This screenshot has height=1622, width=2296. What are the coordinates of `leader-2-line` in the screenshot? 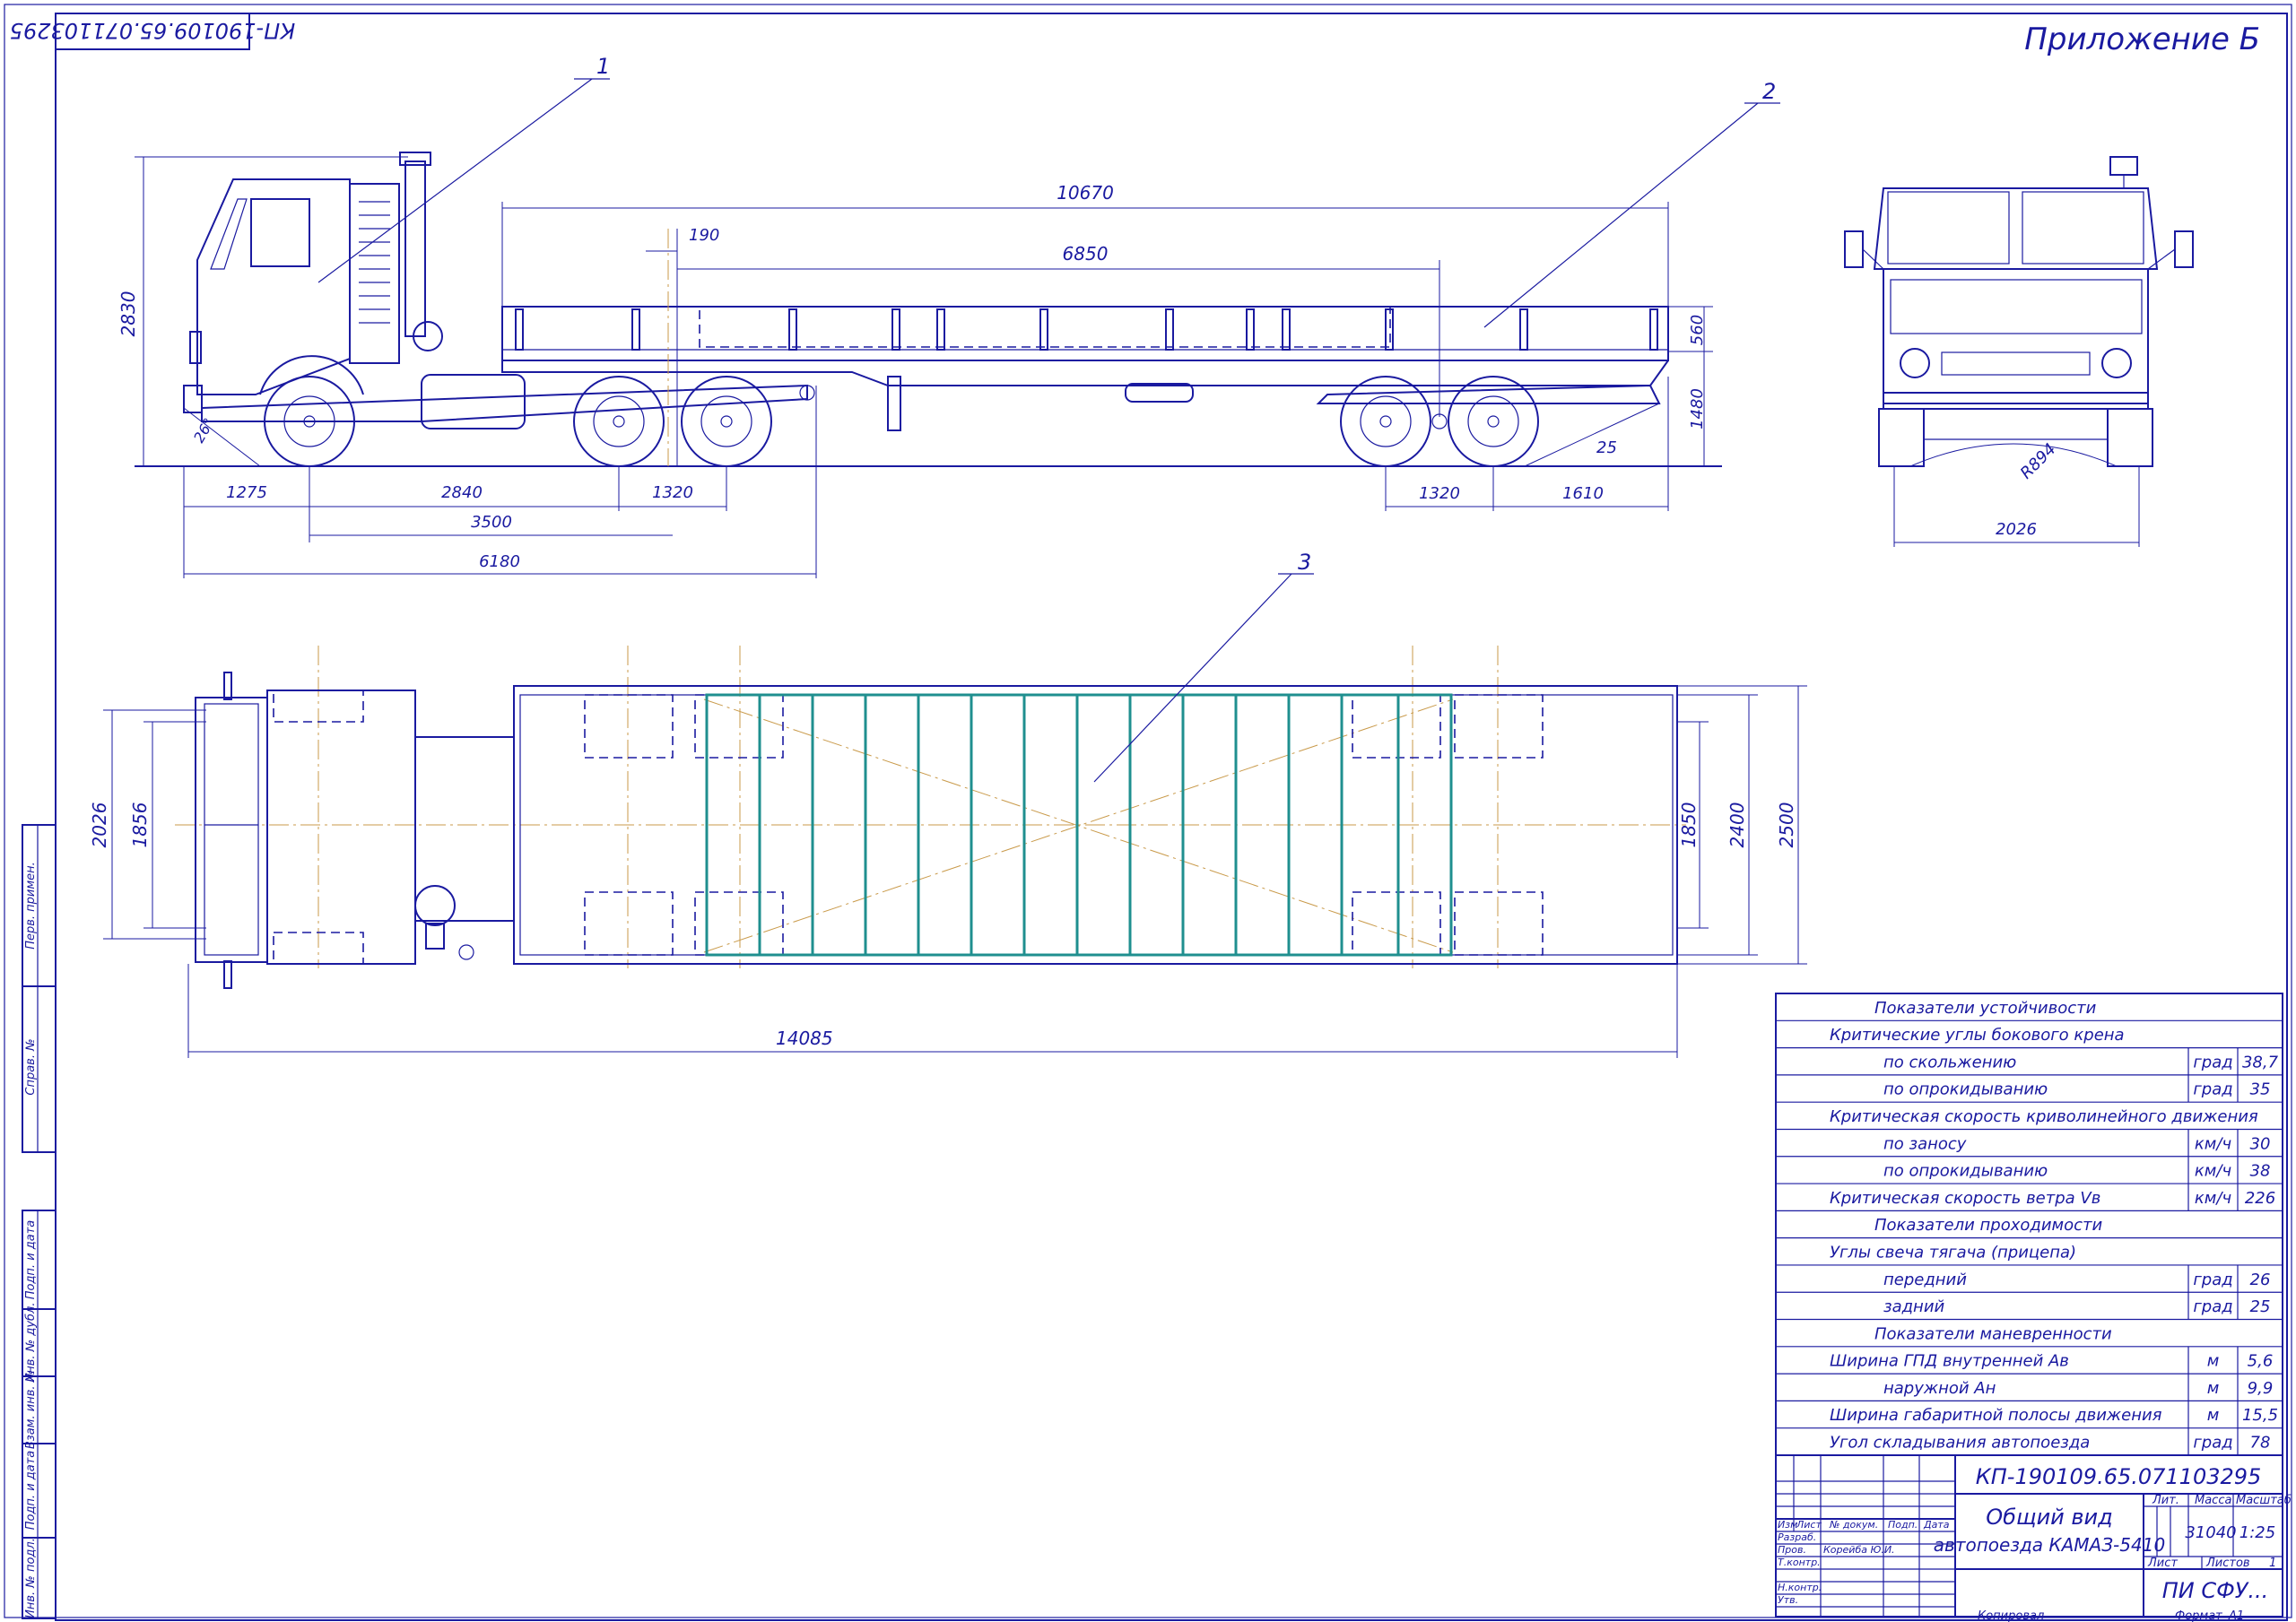 It's located at (1621, 215).